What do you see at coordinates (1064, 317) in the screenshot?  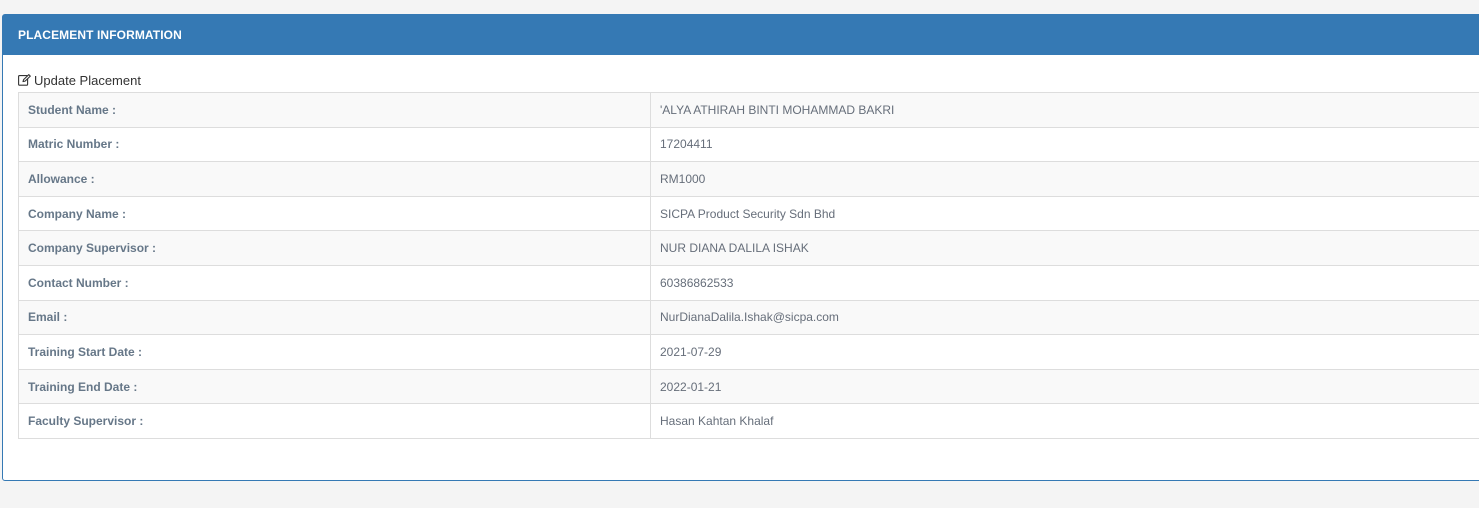 I see `field-value-email: NurDianaDalila.Ishak@sicpa.com` at bounding box center [1064, 317].